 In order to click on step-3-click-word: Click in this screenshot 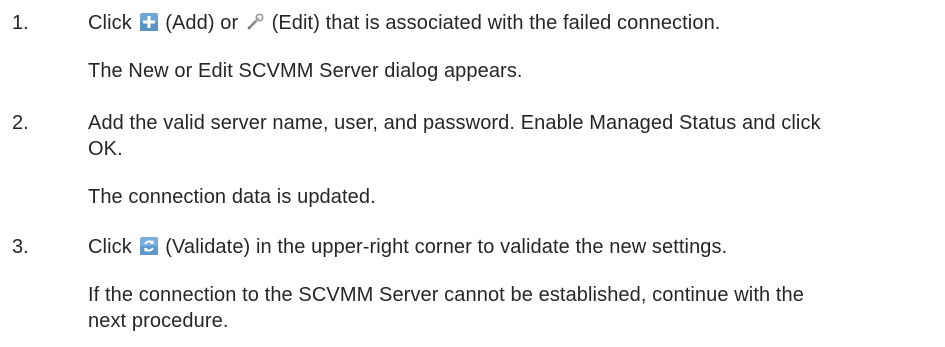, I will do `click(110, 247)`.